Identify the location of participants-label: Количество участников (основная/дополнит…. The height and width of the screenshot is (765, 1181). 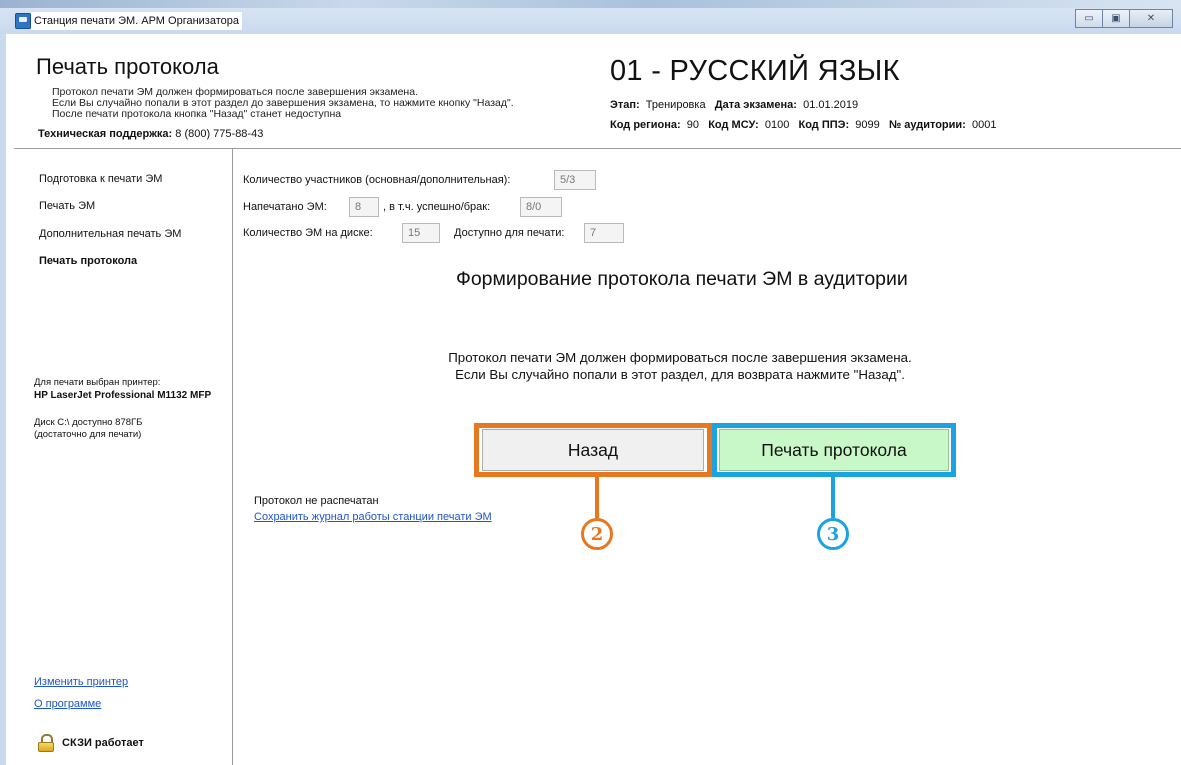
(377, 180).